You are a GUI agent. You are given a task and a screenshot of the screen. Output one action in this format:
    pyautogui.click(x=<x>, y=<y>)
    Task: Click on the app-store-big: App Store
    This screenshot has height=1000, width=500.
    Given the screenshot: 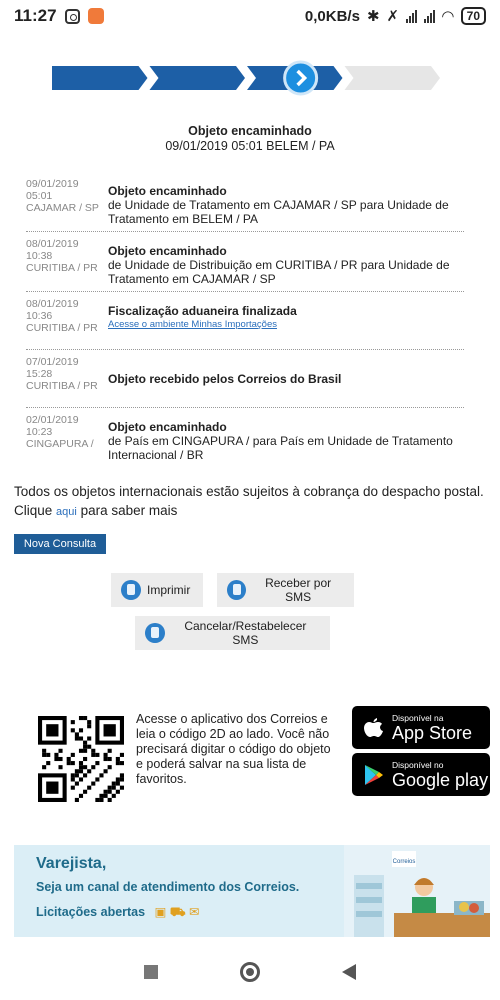 What is the action you would take?
    pyautogui.click(x=432, y=732)
    